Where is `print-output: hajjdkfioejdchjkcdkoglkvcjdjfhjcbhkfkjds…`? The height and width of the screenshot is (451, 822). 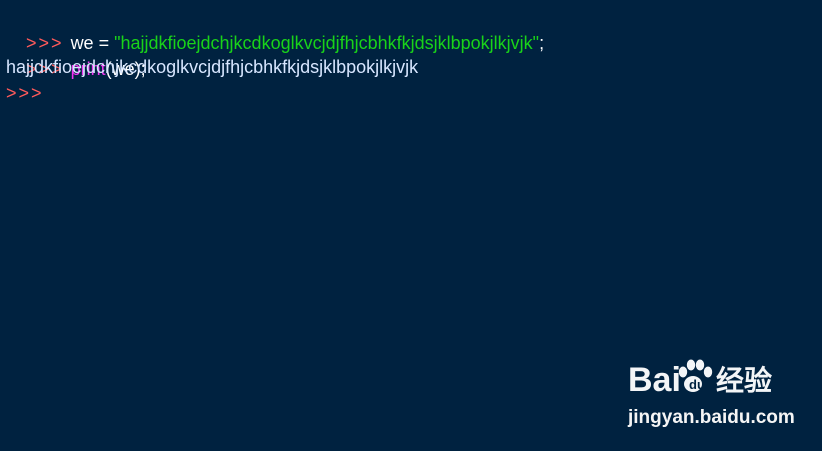
print-output: hajjdkfioejdchjkcdkoglkvcjdjfhjcbhkfkjds… is located at coordinates (212, 67).